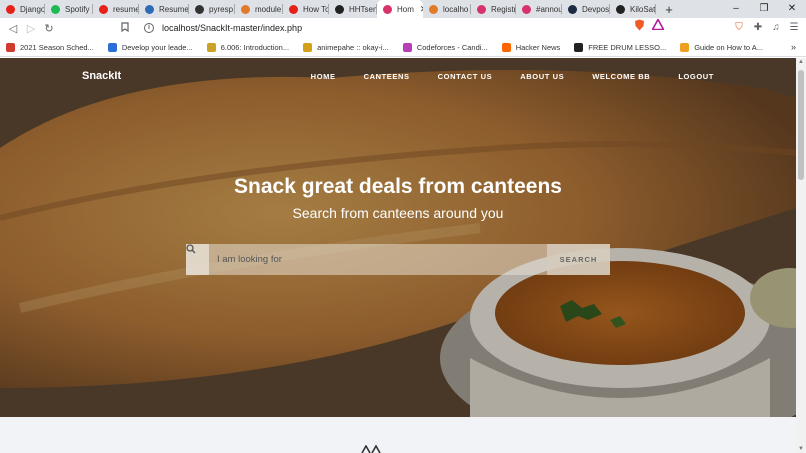 This screenshot has height=453, width=806. I want to click on media-icon: ♫, so click(776, 28).